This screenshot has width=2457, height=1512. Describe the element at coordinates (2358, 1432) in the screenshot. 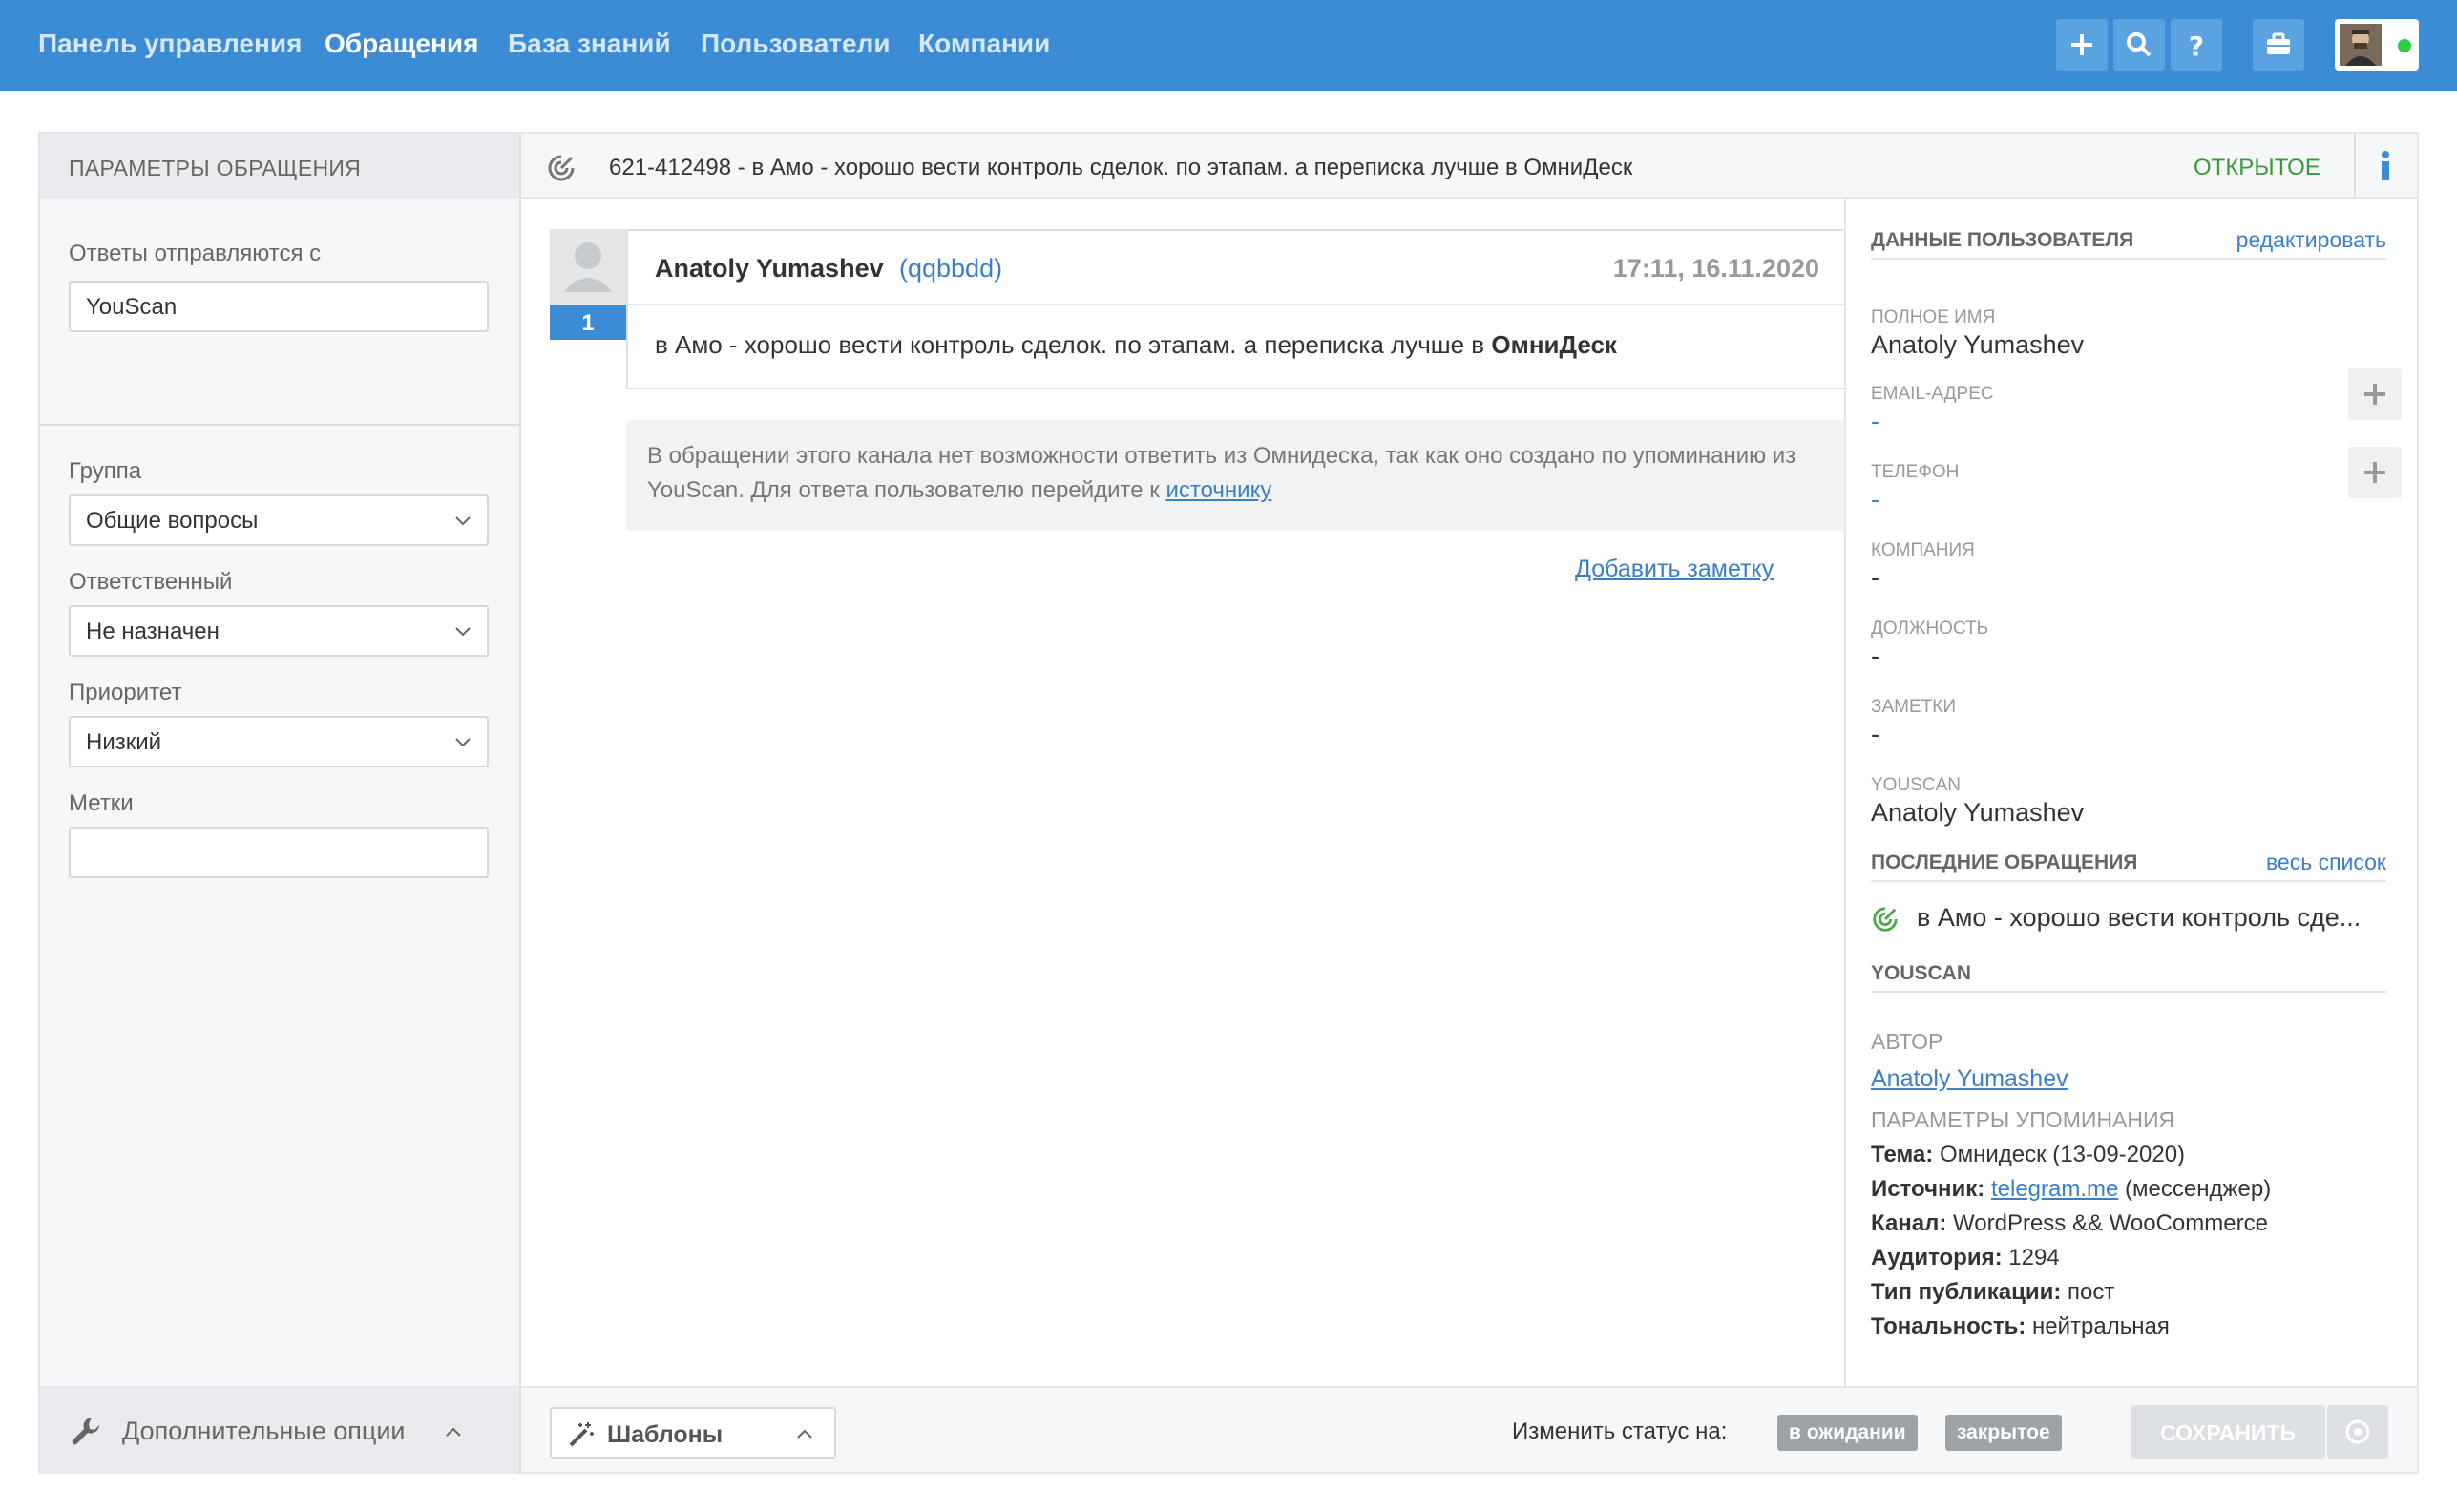

I see `save-options-button` at that location.